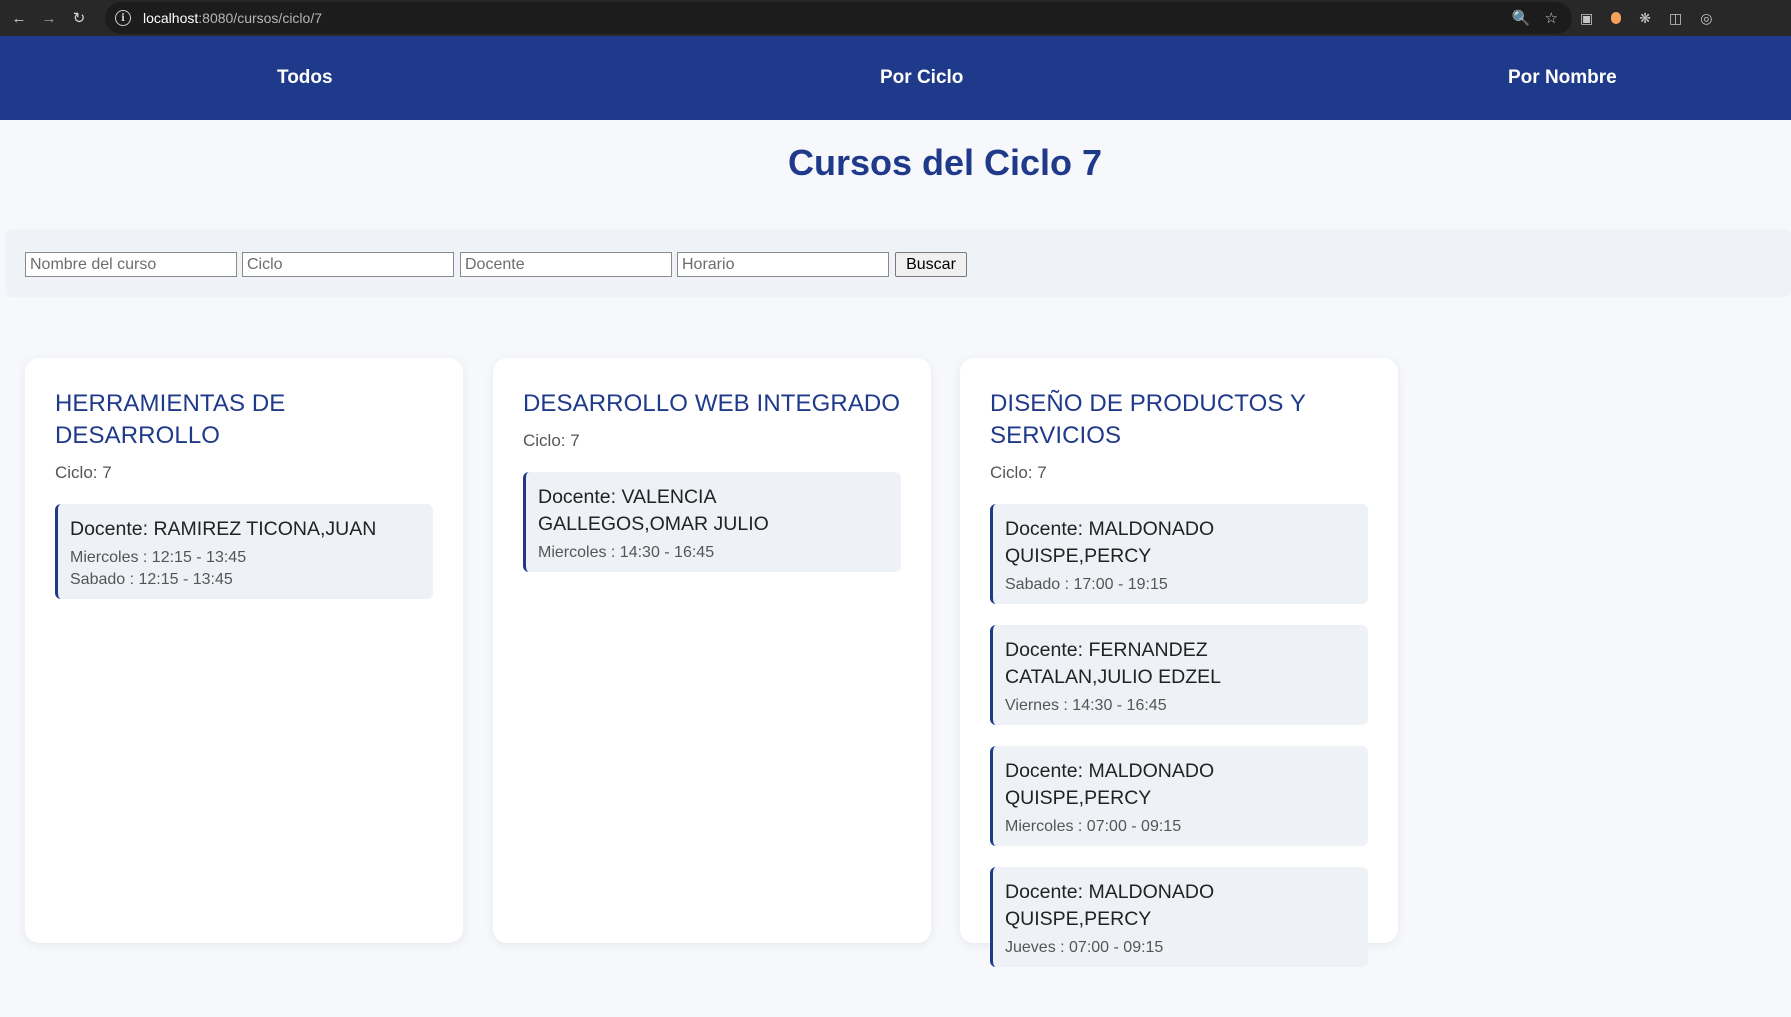 This screenshot has width=1791, height=1017. I want to click on buscar-button: Buscar, so click(931, 264).